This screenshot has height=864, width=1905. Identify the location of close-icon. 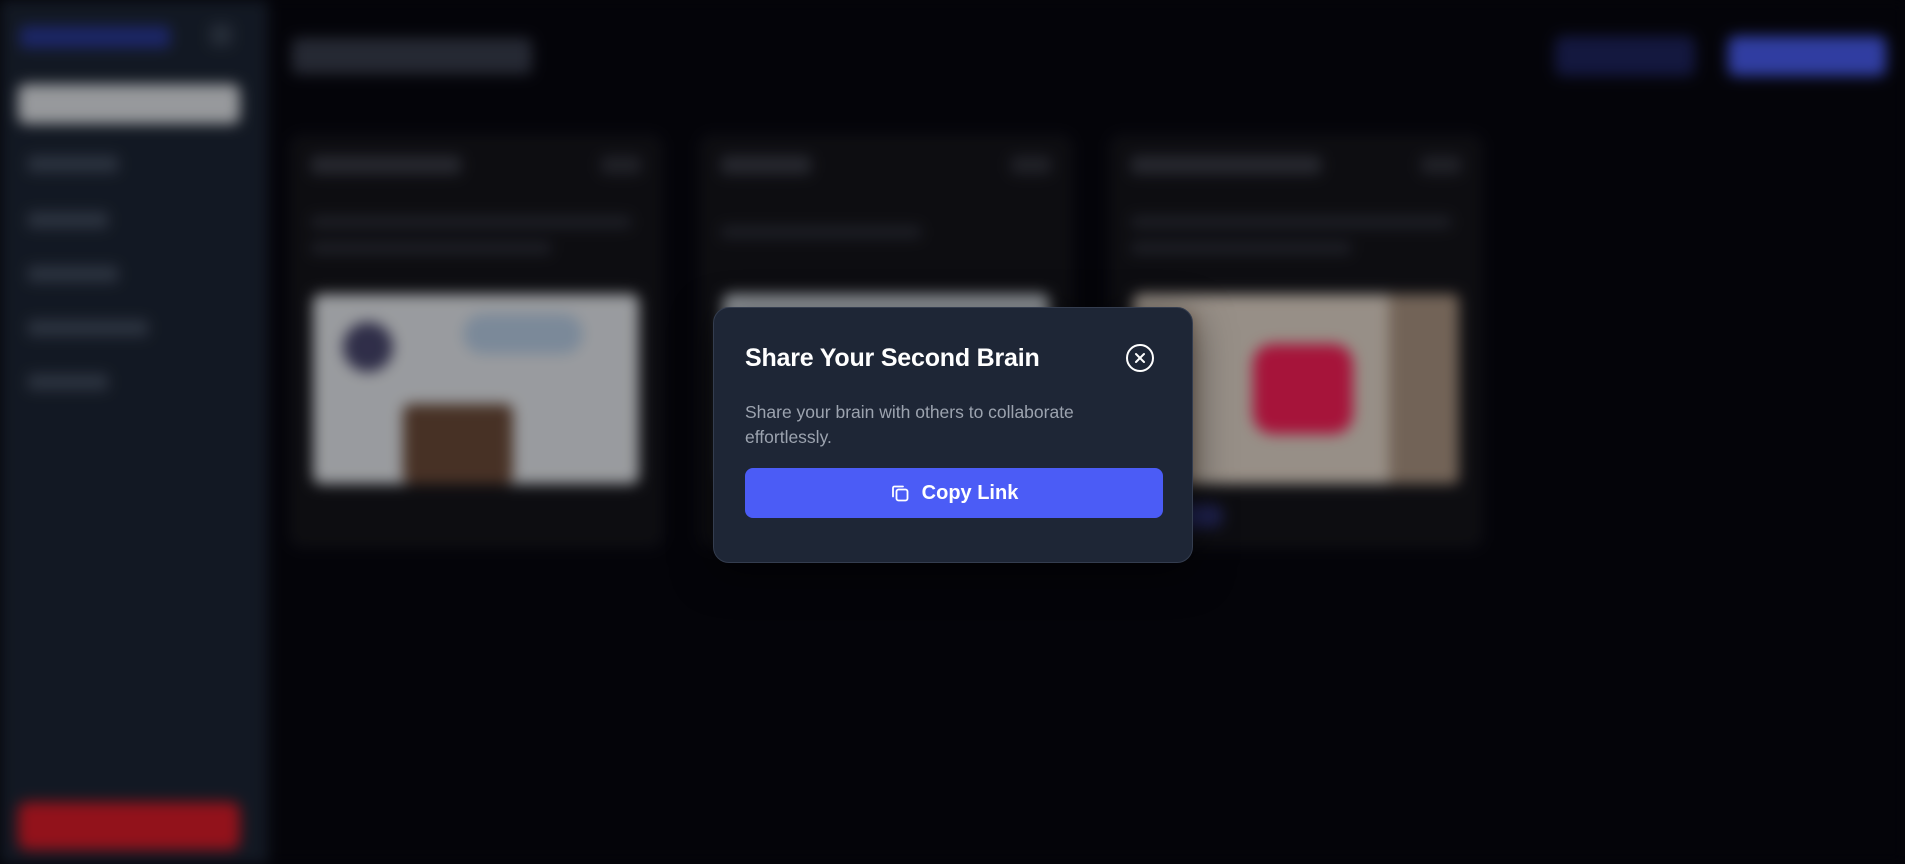
(1140, 358).